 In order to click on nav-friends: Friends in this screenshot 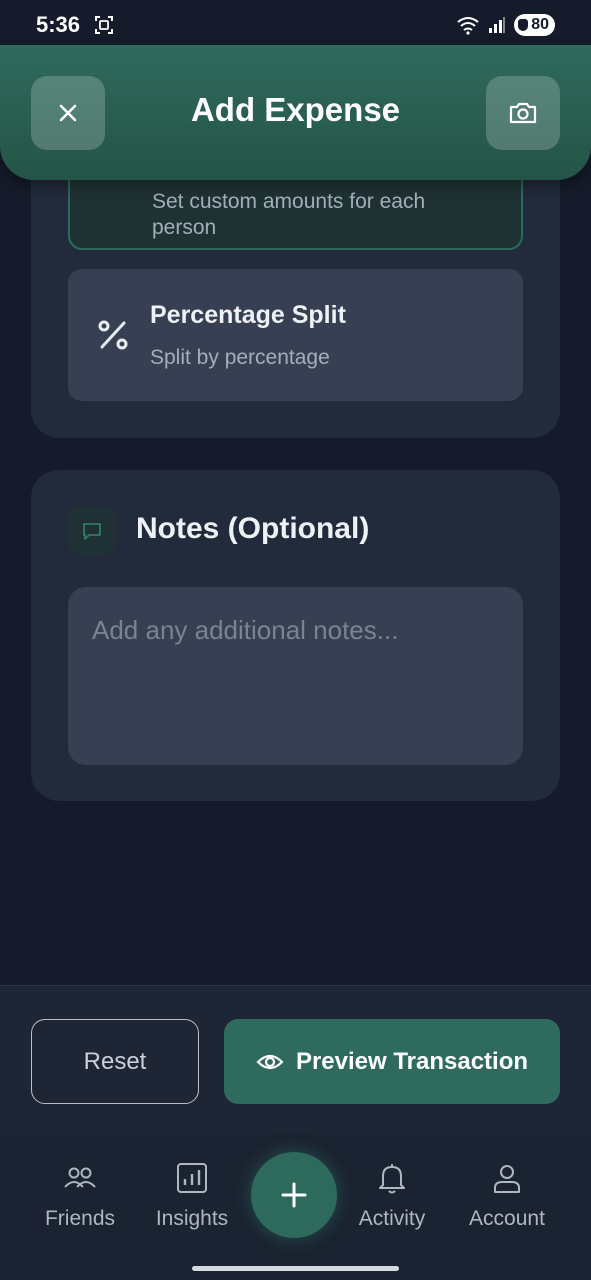, I will do `click(80, 1196)`.